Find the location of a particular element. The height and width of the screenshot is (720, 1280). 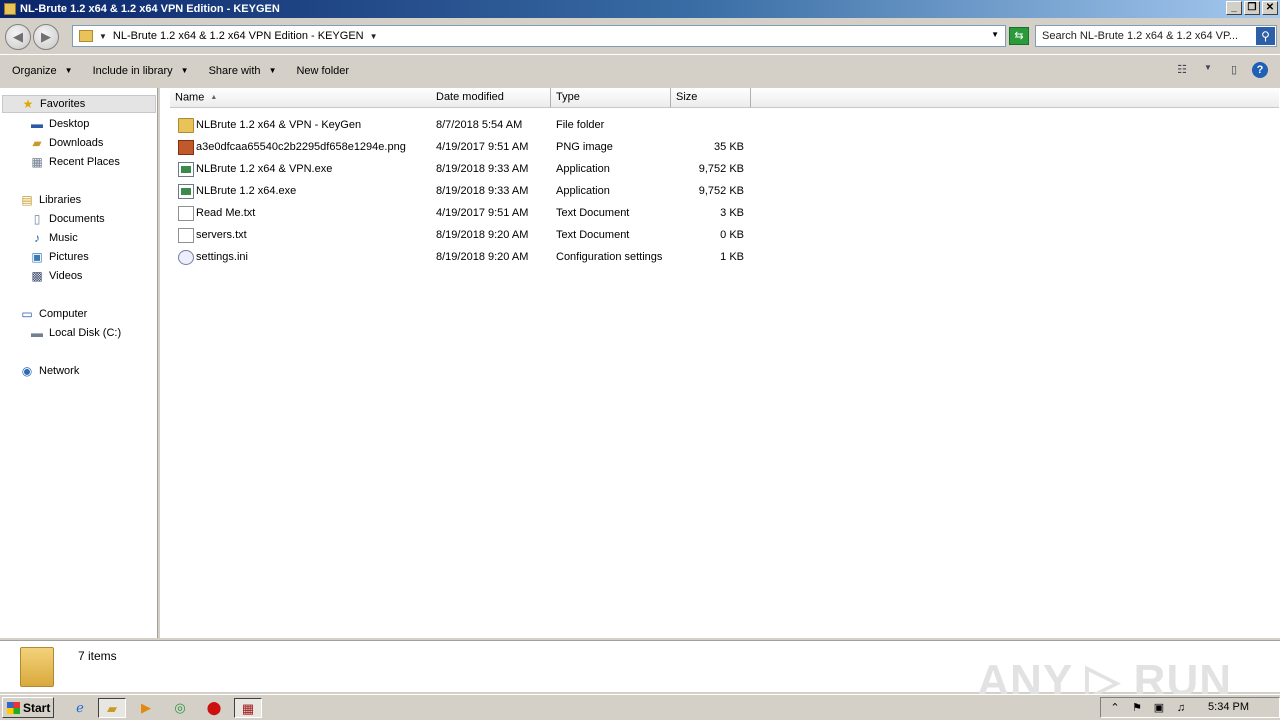

action-center-flag-icon: ⚑ is located at coordinates (1137, 707).